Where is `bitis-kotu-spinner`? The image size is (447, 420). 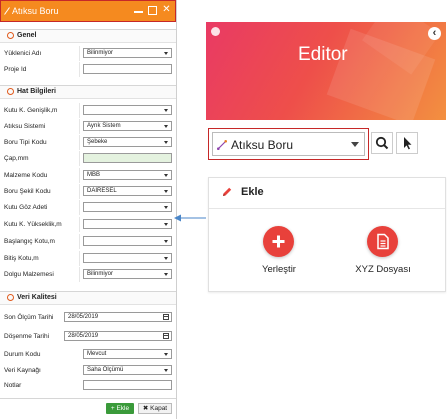 bitis-kotu-spinner is located at coordinates (127, 258).